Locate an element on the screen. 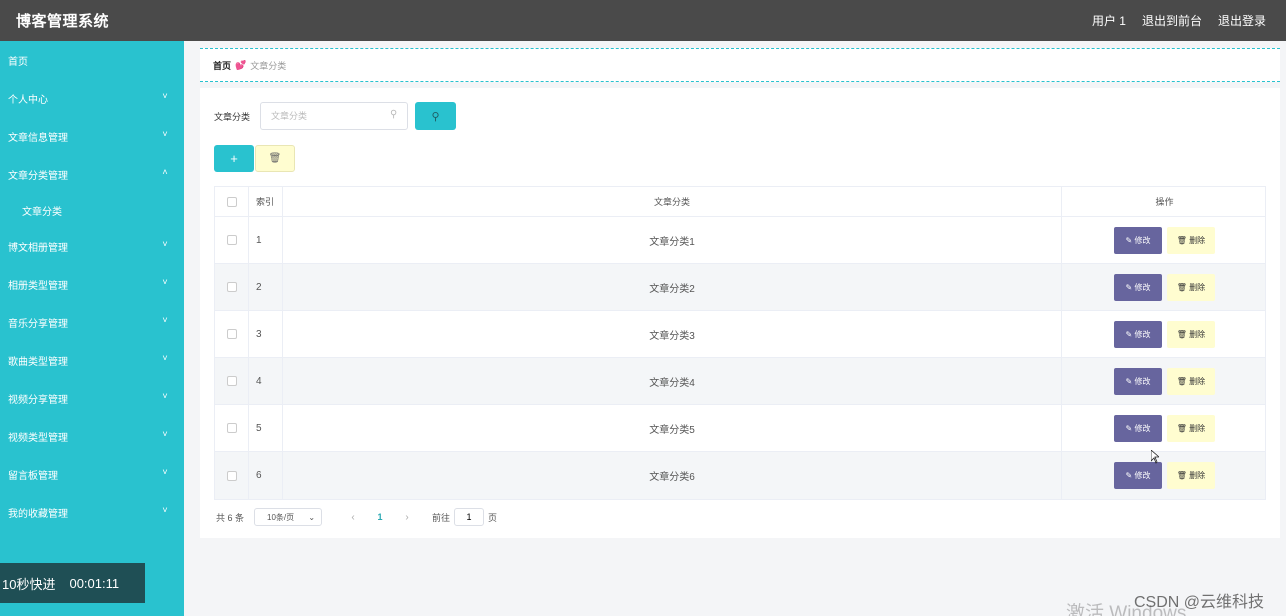 The image size is (1286, 616). next-page-button: › is located at coordinates (407, 517).